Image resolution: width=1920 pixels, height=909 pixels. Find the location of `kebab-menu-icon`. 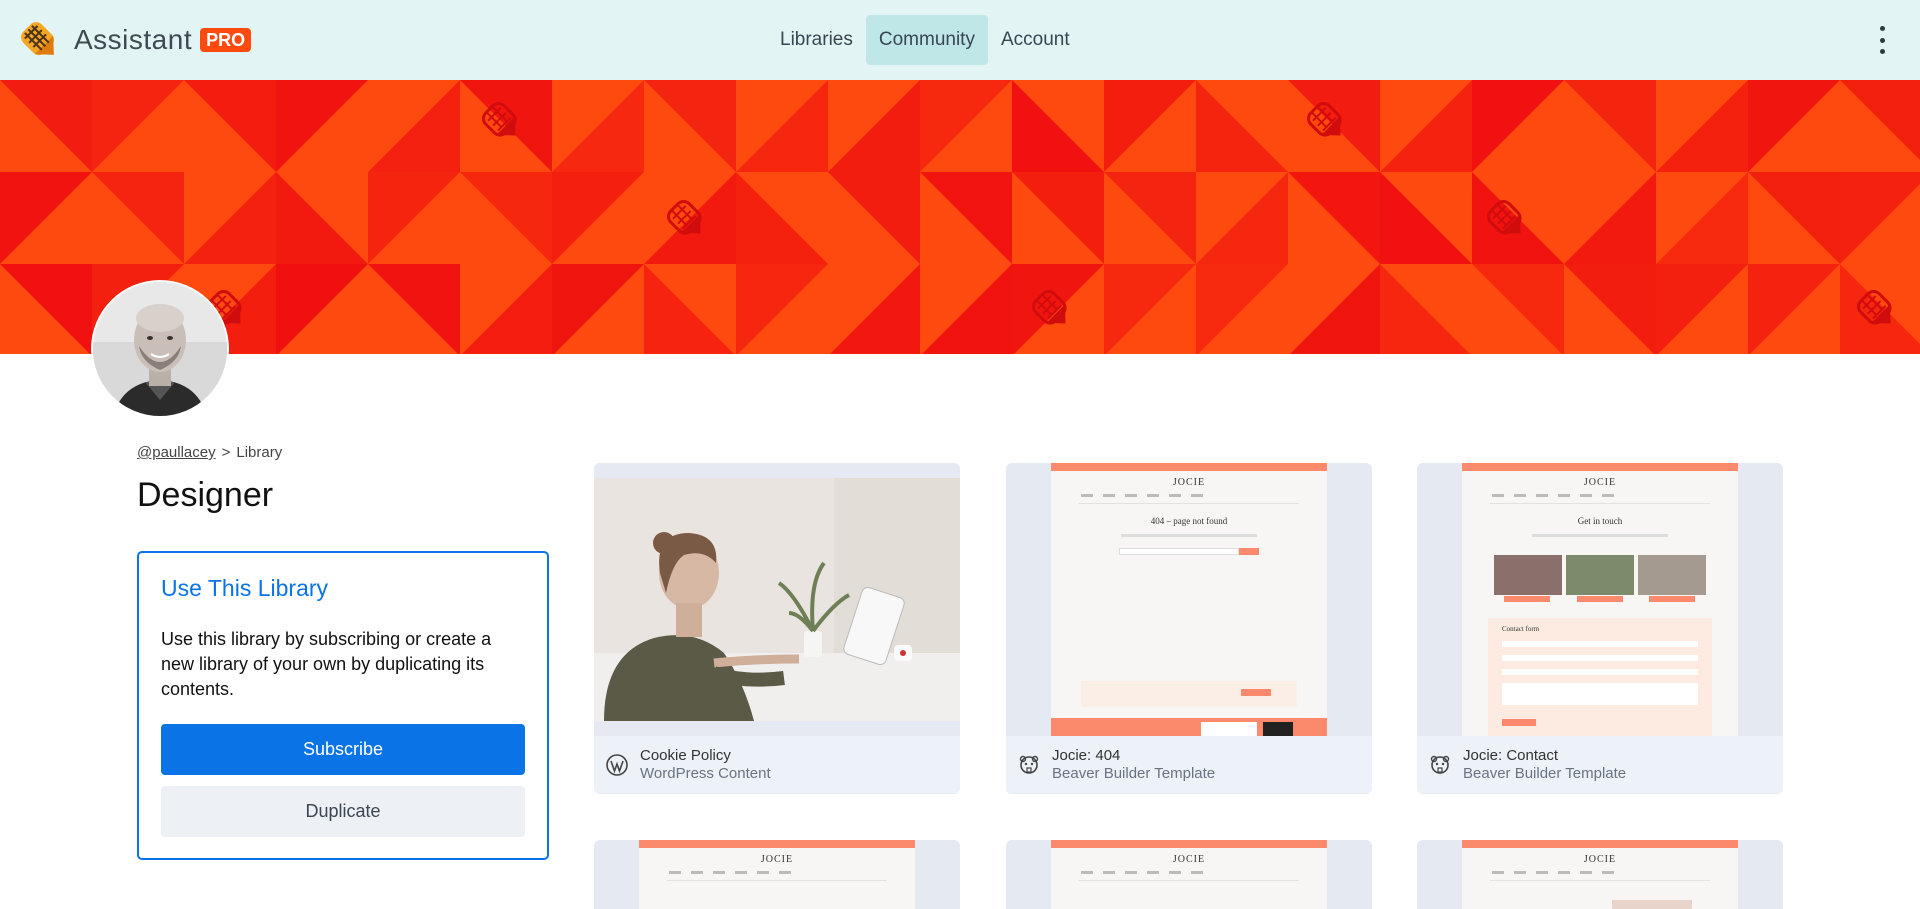

kebab-menu-icon is located at coordinates (1882, 40).